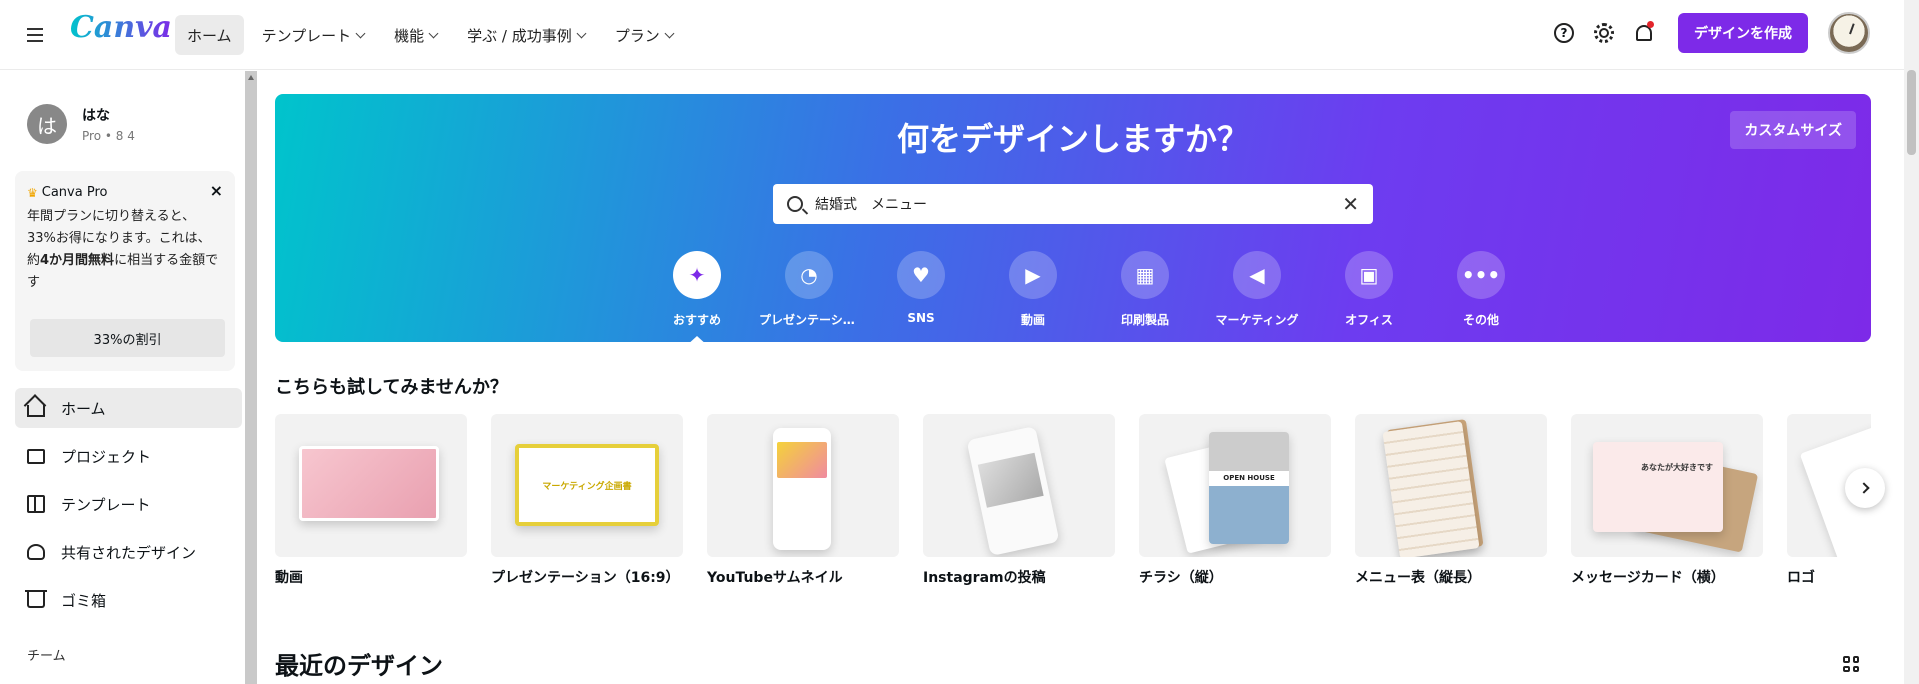 This screenshot has height=684, width=1919. Describe the element at coordinates (1145, 289) in the screenshot. I see `category-print: ▦ 印刷製品` at that location.